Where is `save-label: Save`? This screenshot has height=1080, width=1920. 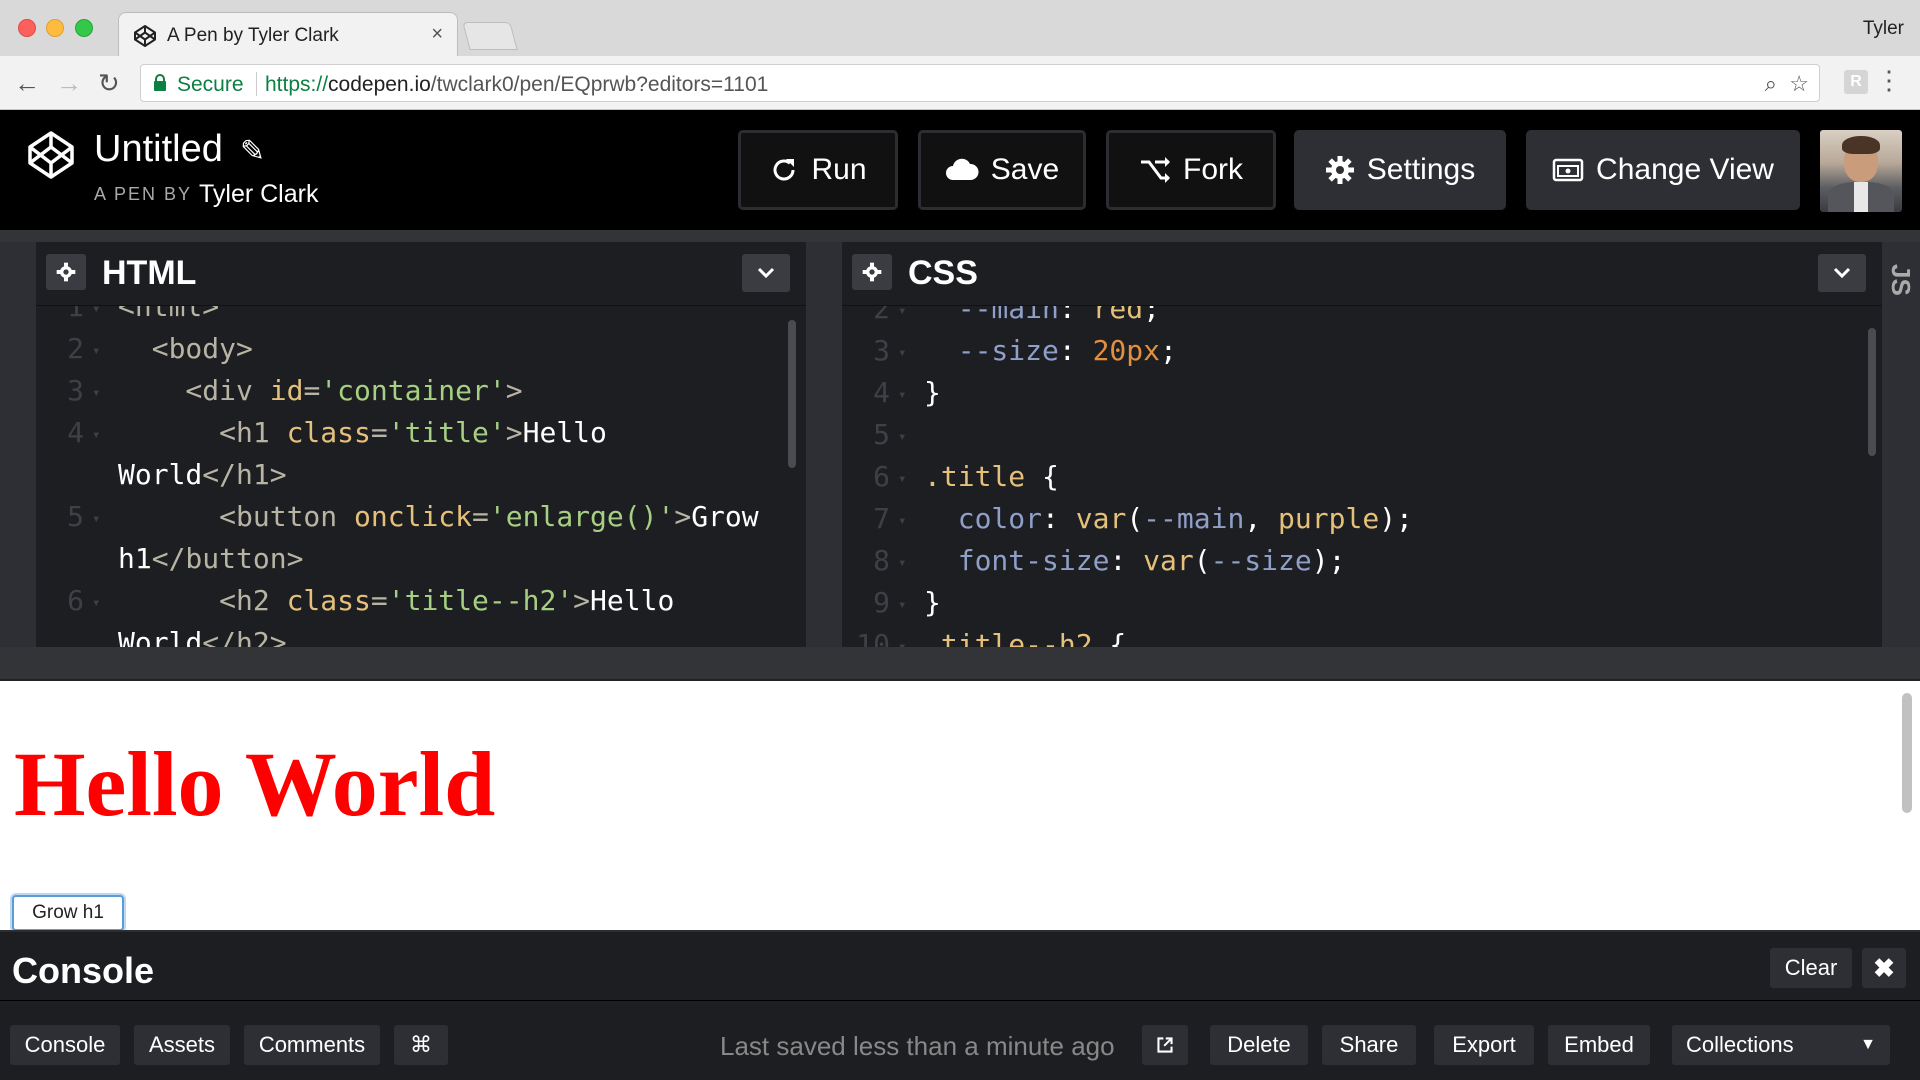 save-label: Save is located at coordinates (1025, 169).